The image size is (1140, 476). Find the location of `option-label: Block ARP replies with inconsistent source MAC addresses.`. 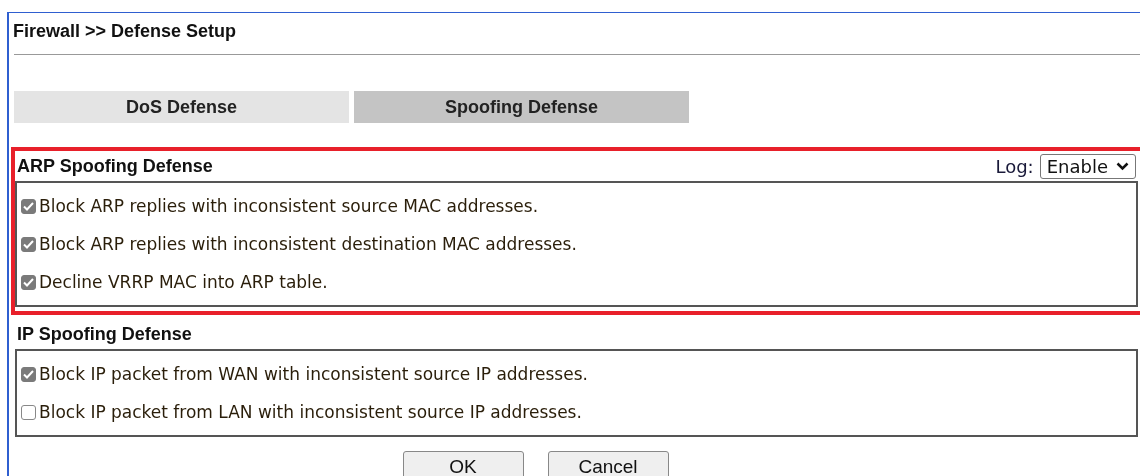

option-label: Block ARP replies with inconsistent source MAC addresses. is located at coordinates (289, 206).